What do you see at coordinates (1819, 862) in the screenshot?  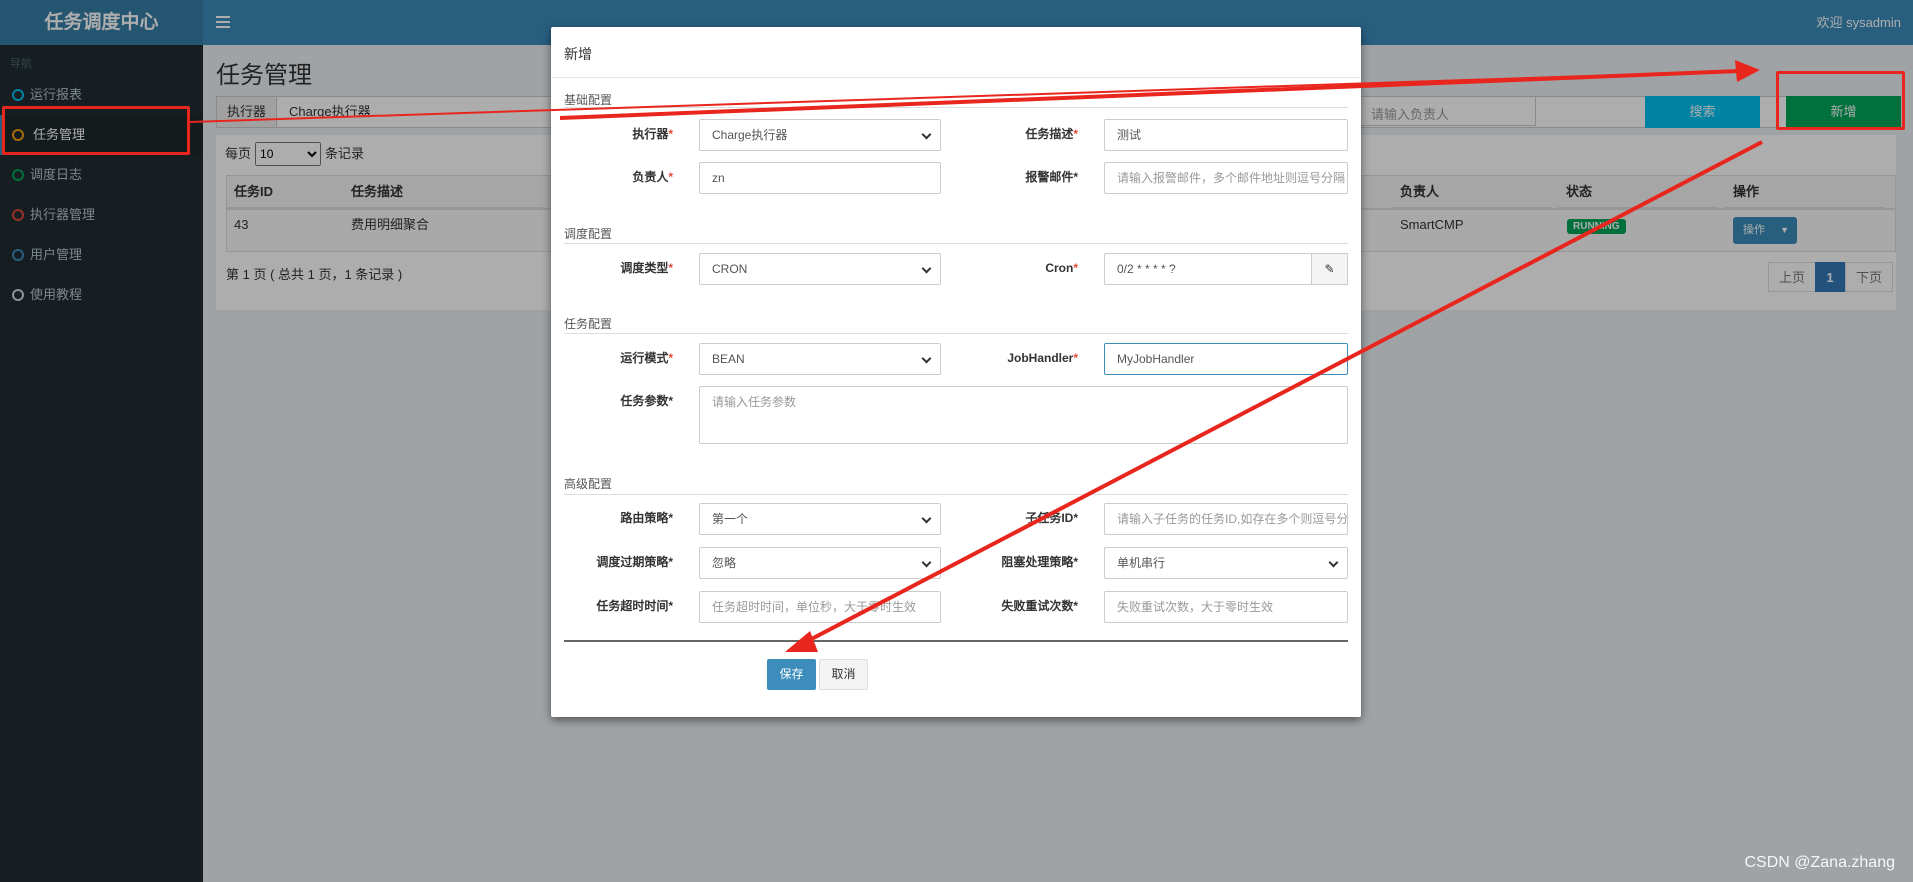 I see `watermark: CSDN @Zana.zhang` at bounding box center [1819, 862].